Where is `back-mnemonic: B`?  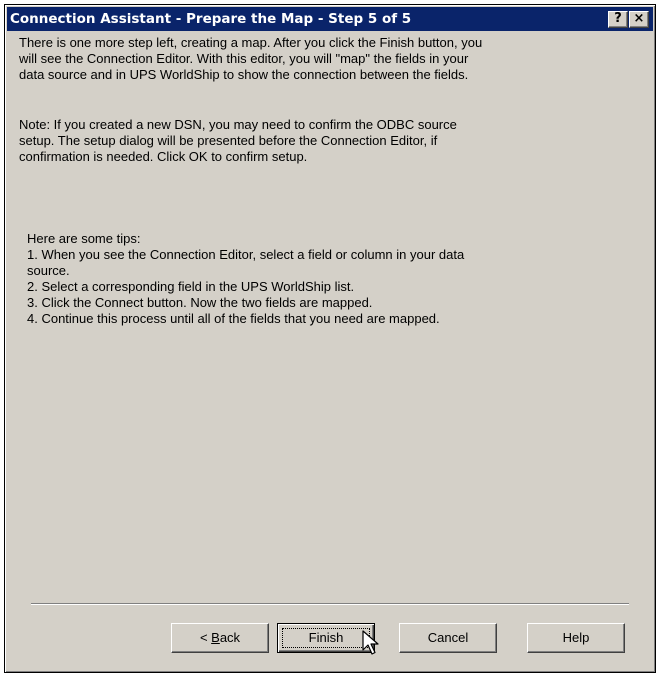 back-mnemonic: B is located at coordinates (215, 637).